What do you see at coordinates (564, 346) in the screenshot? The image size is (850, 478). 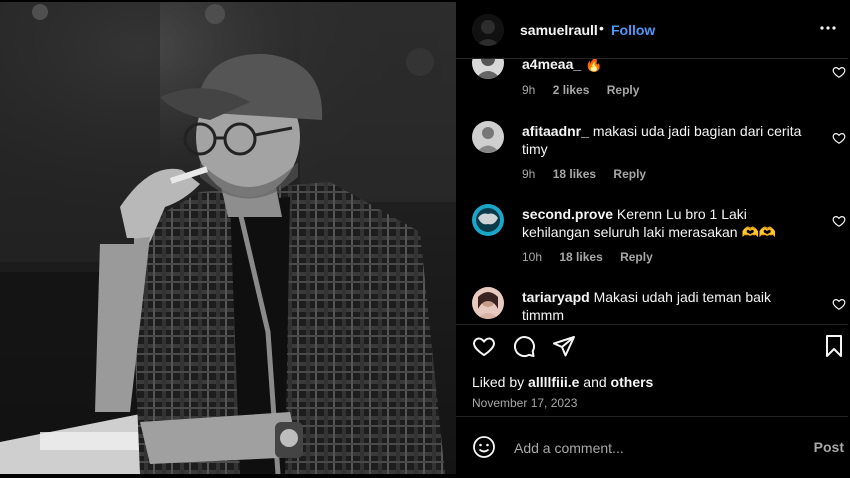 I see `share-icon` at bounding box center [564, 346].